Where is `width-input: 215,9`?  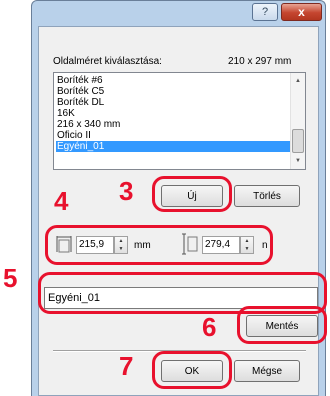
width-input: 215,9 is located at coordinates (95, 245).